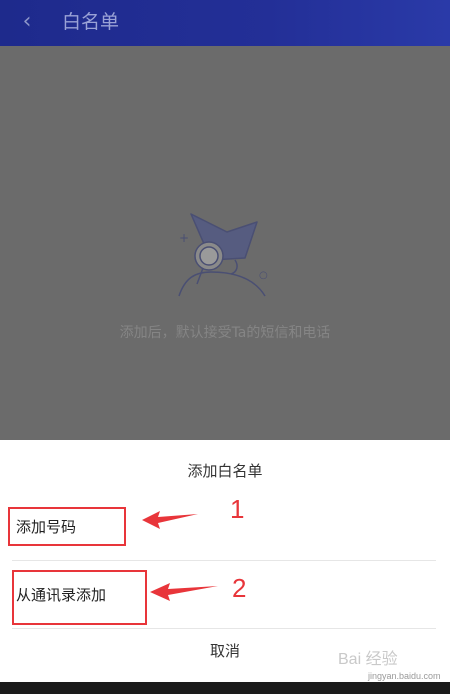  I want to click on annotation-number-2: 2, so click(239, 588).